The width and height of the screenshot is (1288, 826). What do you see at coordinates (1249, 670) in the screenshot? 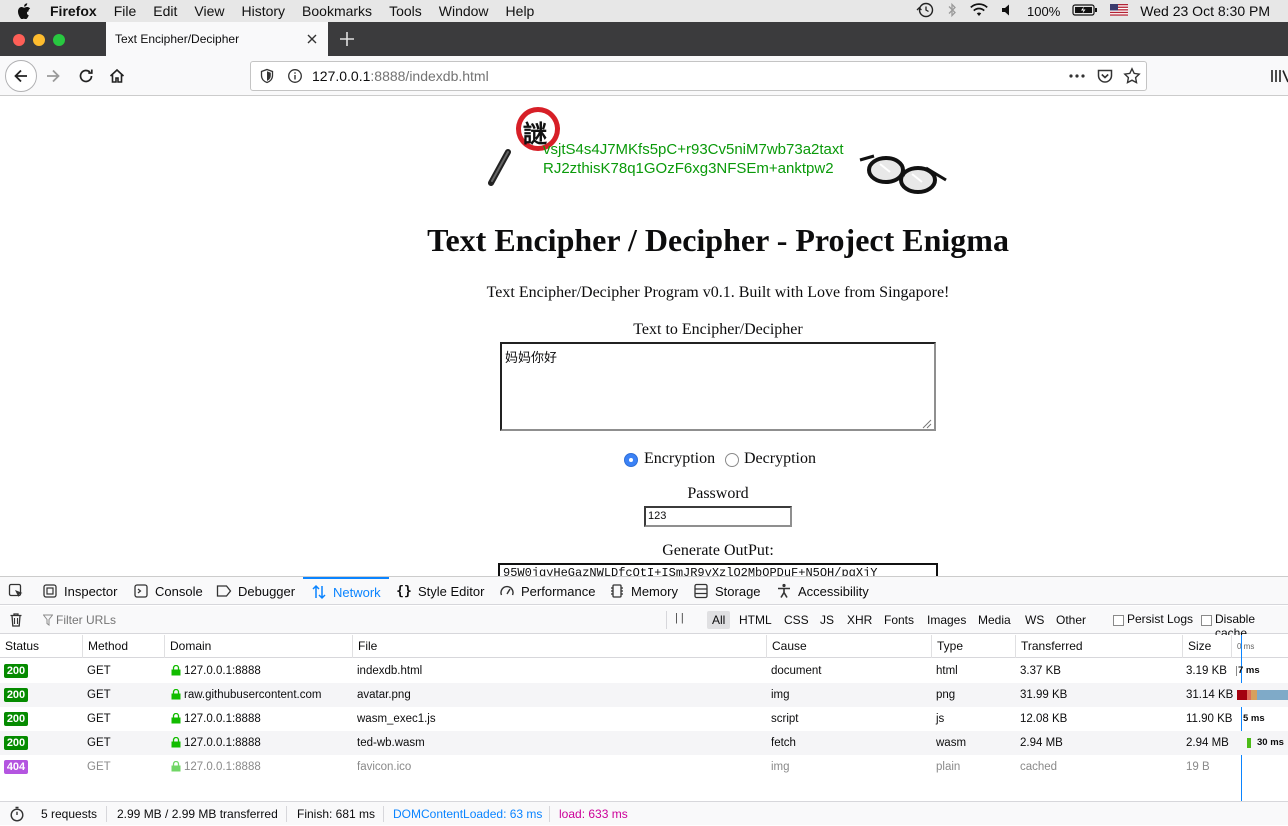
I see `timing-label: 7 ms` at bounding box center [1249, 670].